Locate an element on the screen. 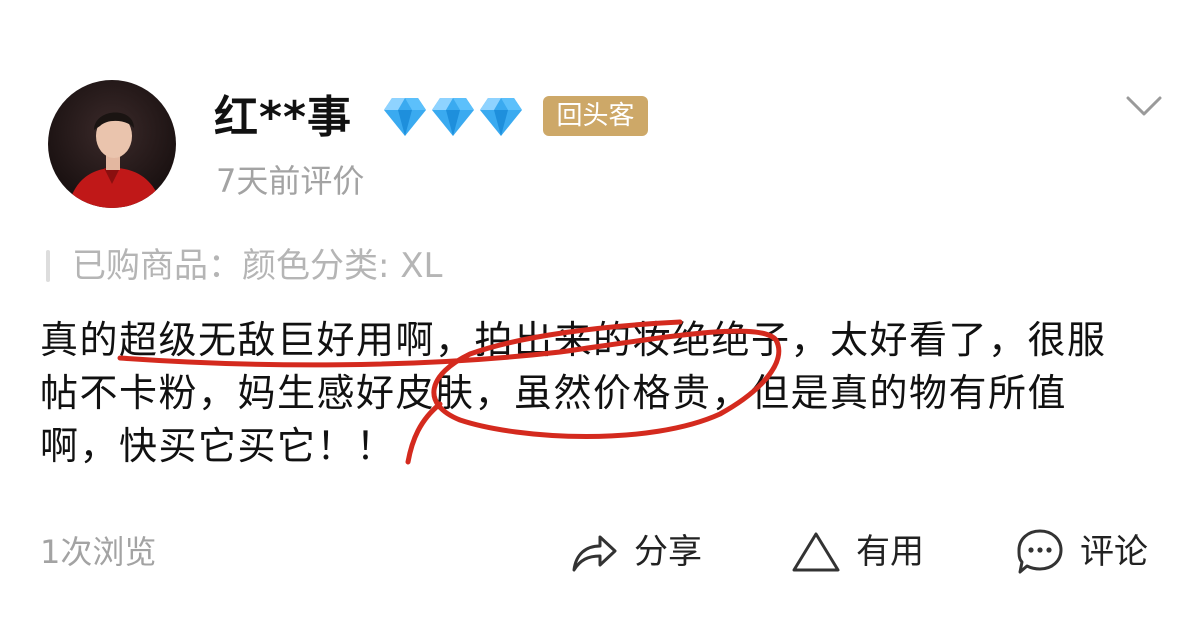 The width and height of the screenshot is (1198, 634). purchased-item: 已购商品：颜色分类: XL is located at coordinates (244, 266).